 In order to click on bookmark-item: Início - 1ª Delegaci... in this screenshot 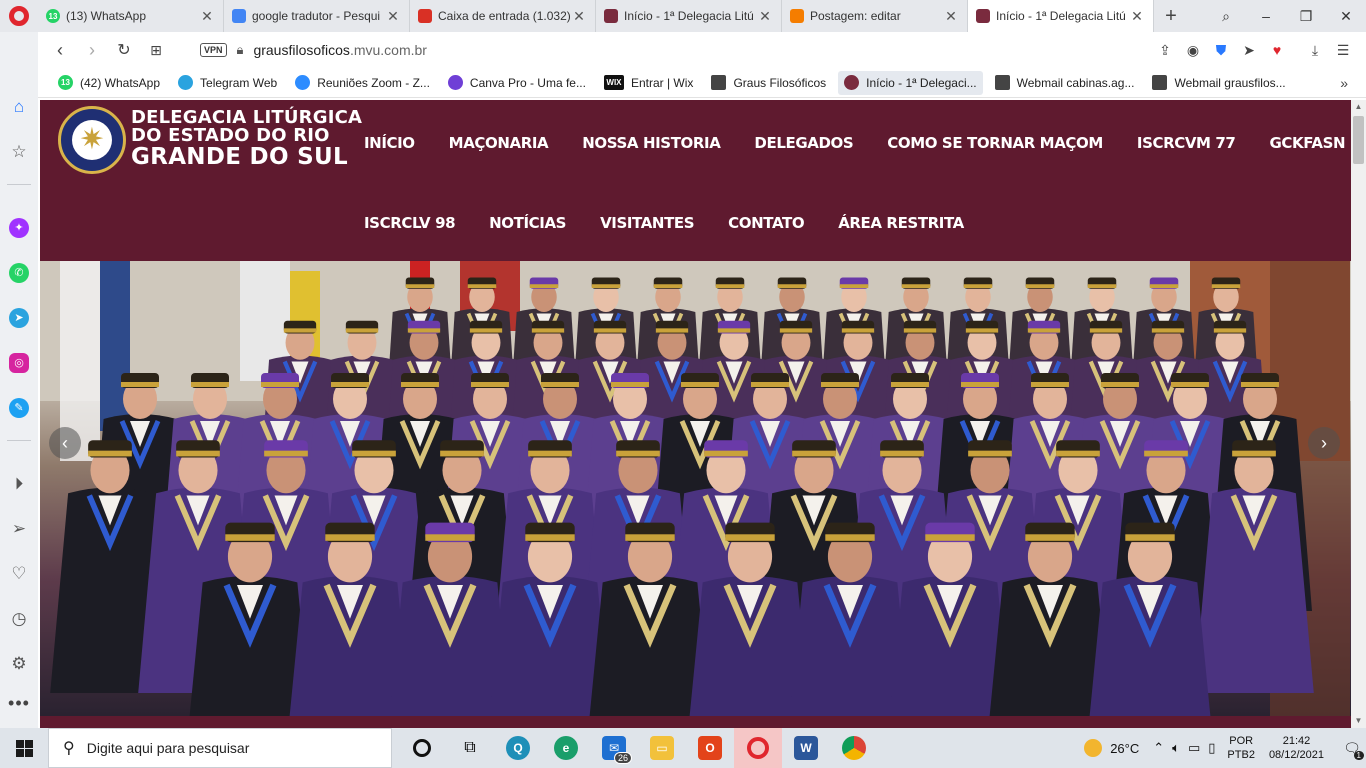, I will do `click(910, 82)`.